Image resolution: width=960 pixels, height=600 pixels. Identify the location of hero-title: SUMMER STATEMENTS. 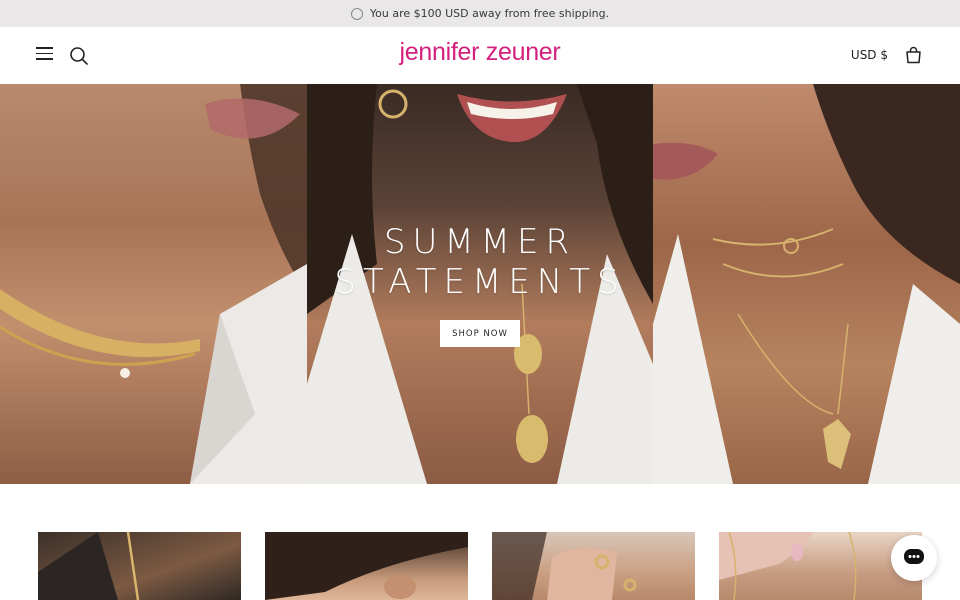
(480, 262).